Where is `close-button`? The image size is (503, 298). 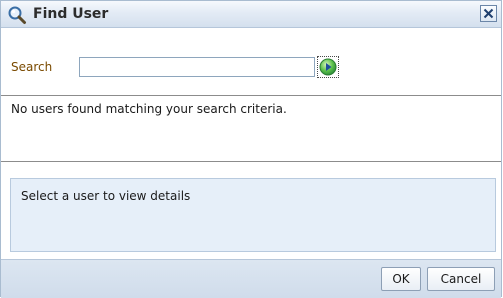
close-button is located at coordinates (488, 13).